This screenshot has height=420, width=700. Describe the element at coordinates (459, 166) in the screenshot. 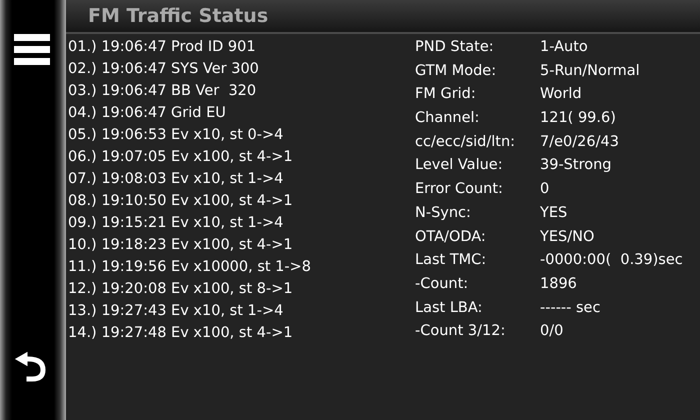

I see `status-label: Level Value:` at that location.